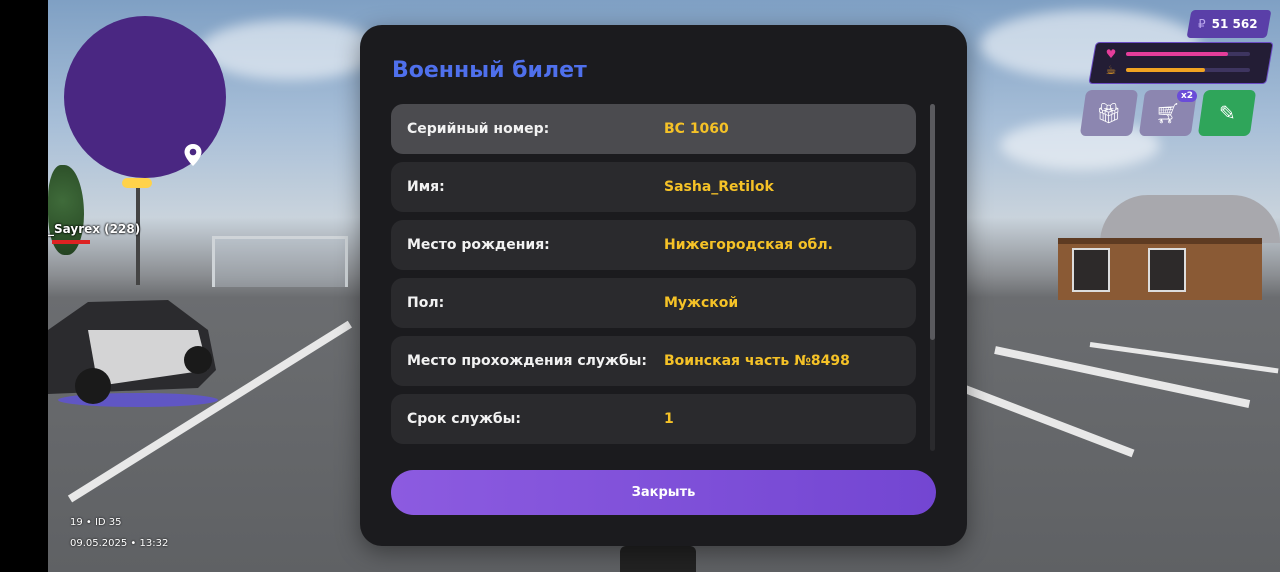  I want to click on hangar, so click(1190, 219).